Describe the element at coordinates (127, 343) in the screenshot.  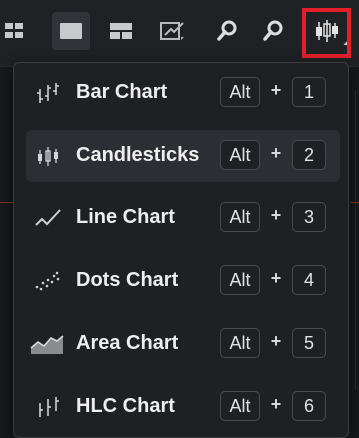
I see `menu-item-label: Area Chart` at that location.